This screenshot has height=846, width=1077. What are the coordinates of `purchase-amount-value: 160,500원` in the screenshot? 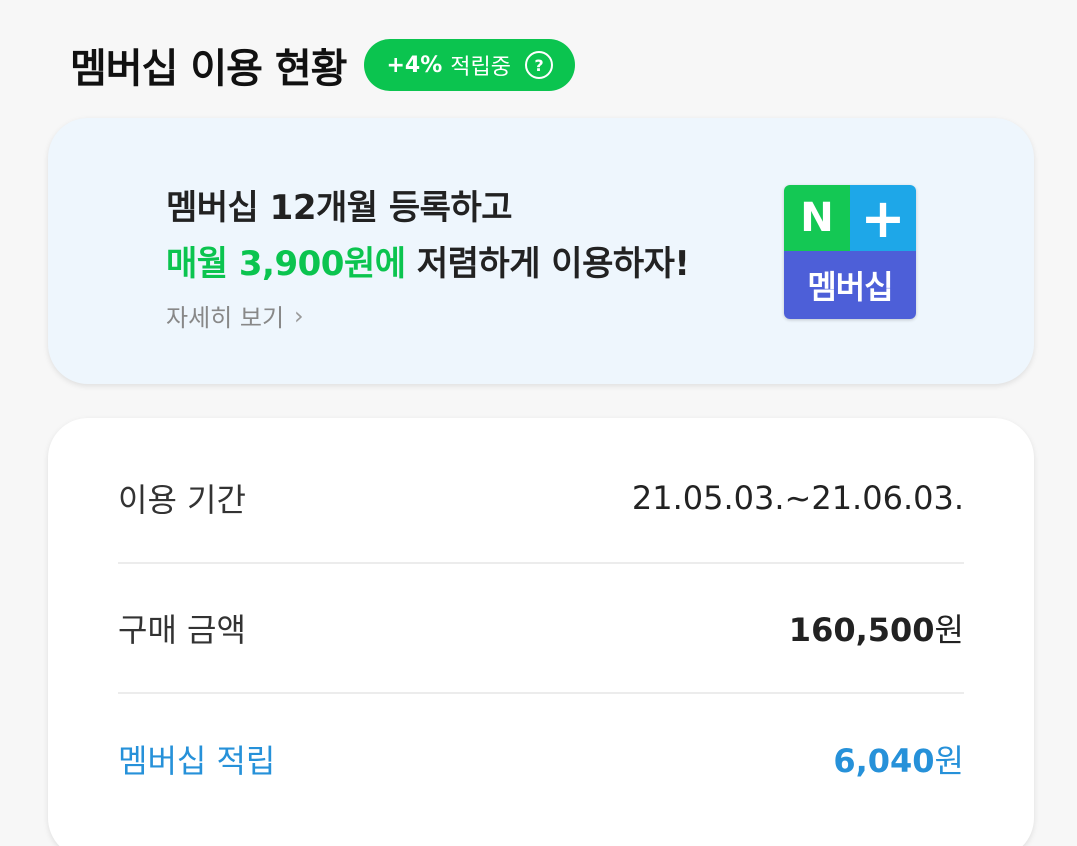 It's located at (876, 628).